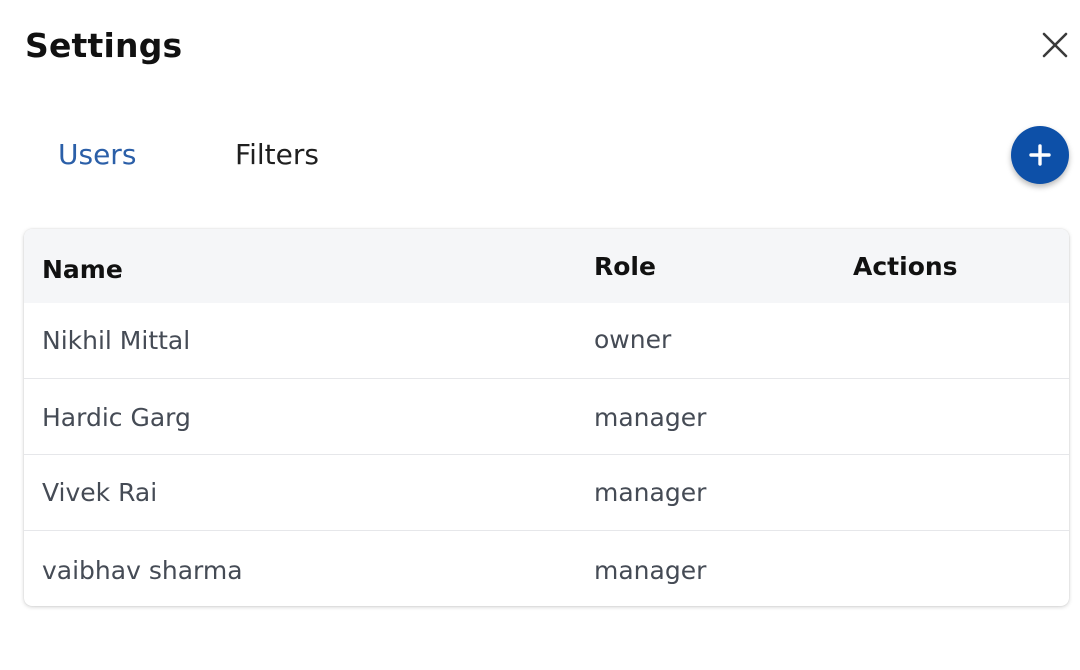 The width and height of the screenshot is (1080, 670). I want to click on user-name: Nikhil Mittal, so click(116, 340).